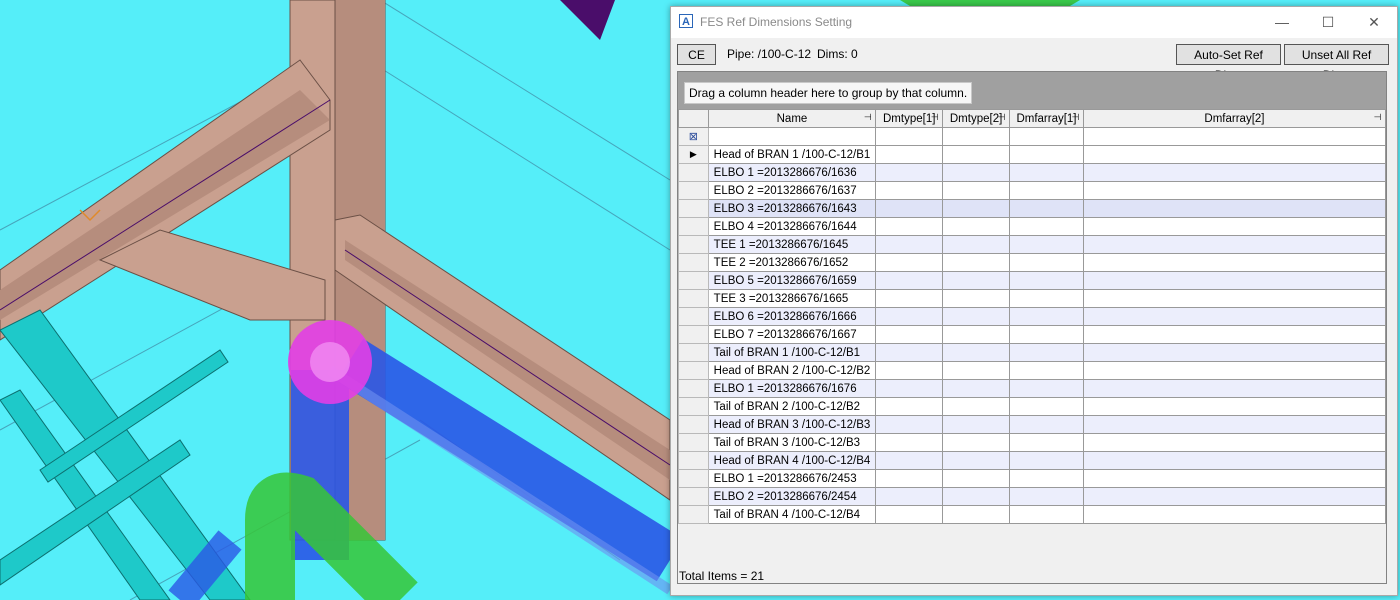 Image resolution: width=1400 pixels, height=600 pixels. I want to click on table-row: ELBO 6 =2013286676/1666, so click(1032, 316).